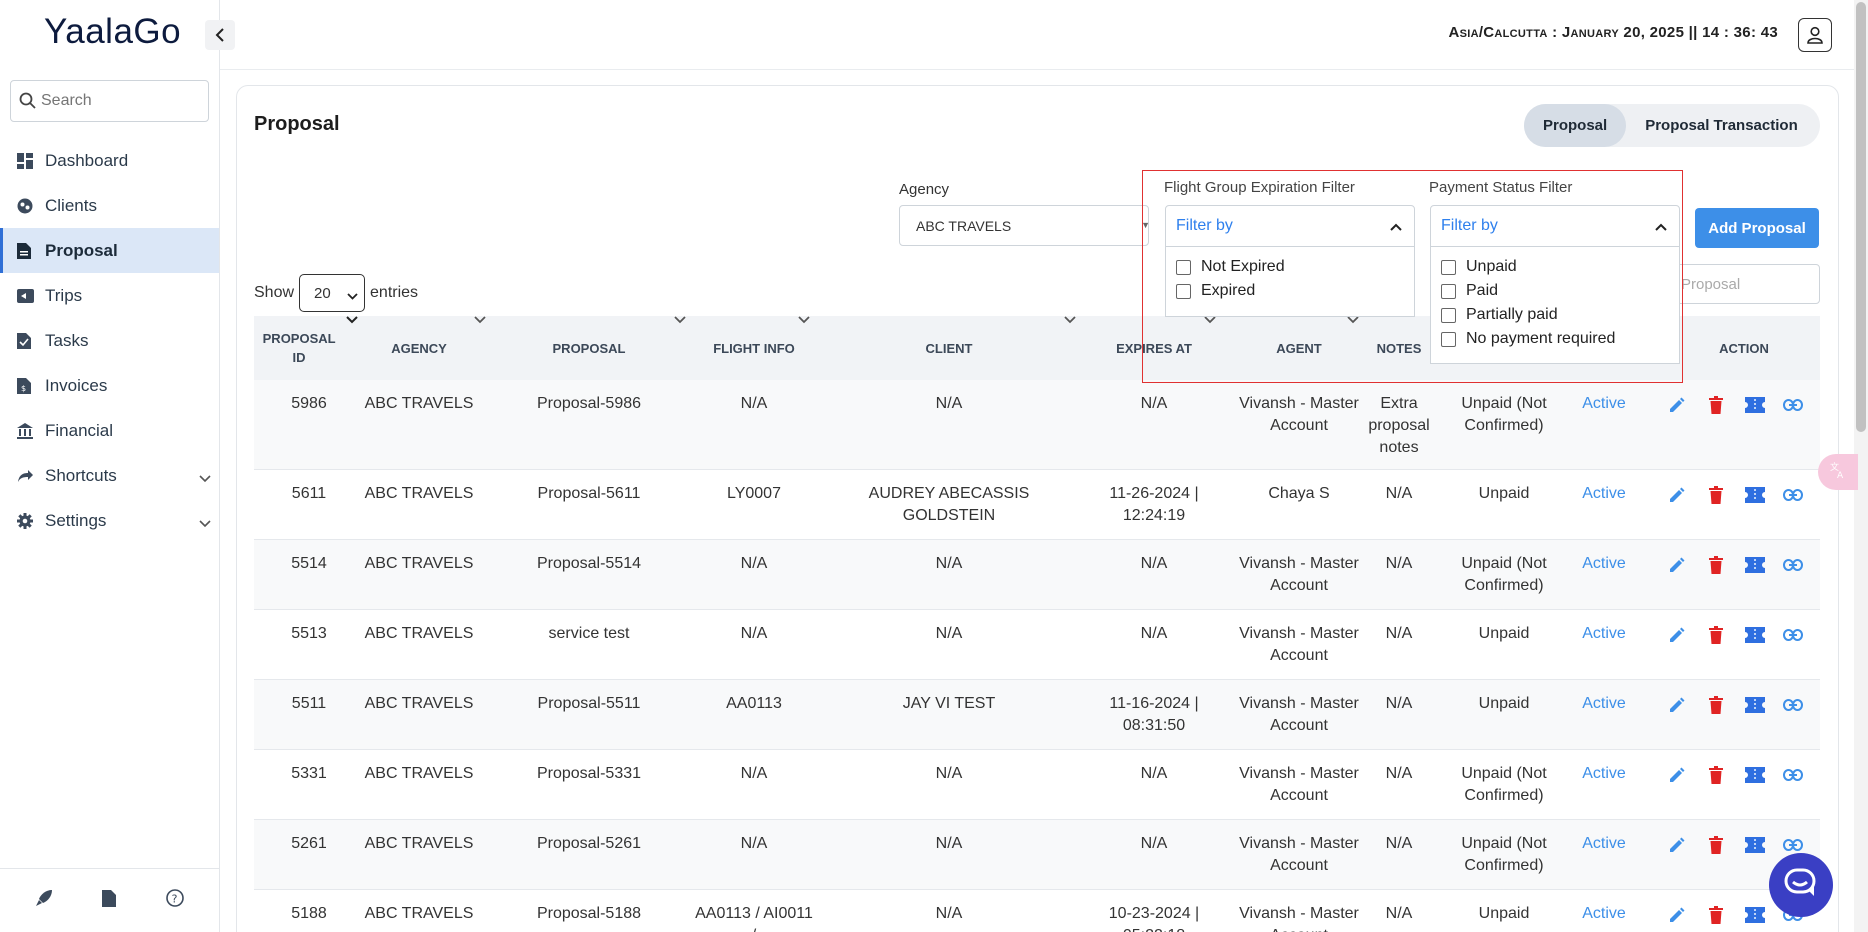 The width and height of the screenshot is (1868, 932). I want to click on sidebar-item-trips: Trips, so click(109, 295).